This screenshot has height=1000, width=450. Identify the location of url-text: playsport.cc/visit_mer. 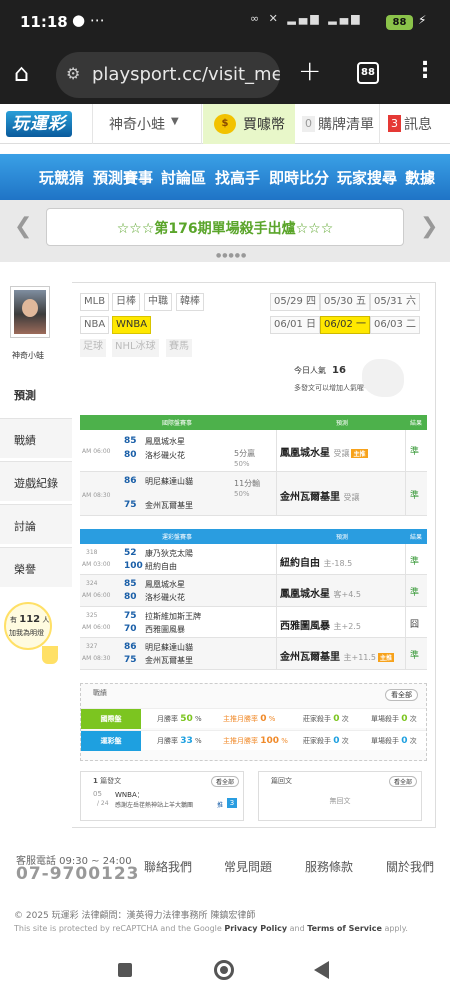
(186, 74).